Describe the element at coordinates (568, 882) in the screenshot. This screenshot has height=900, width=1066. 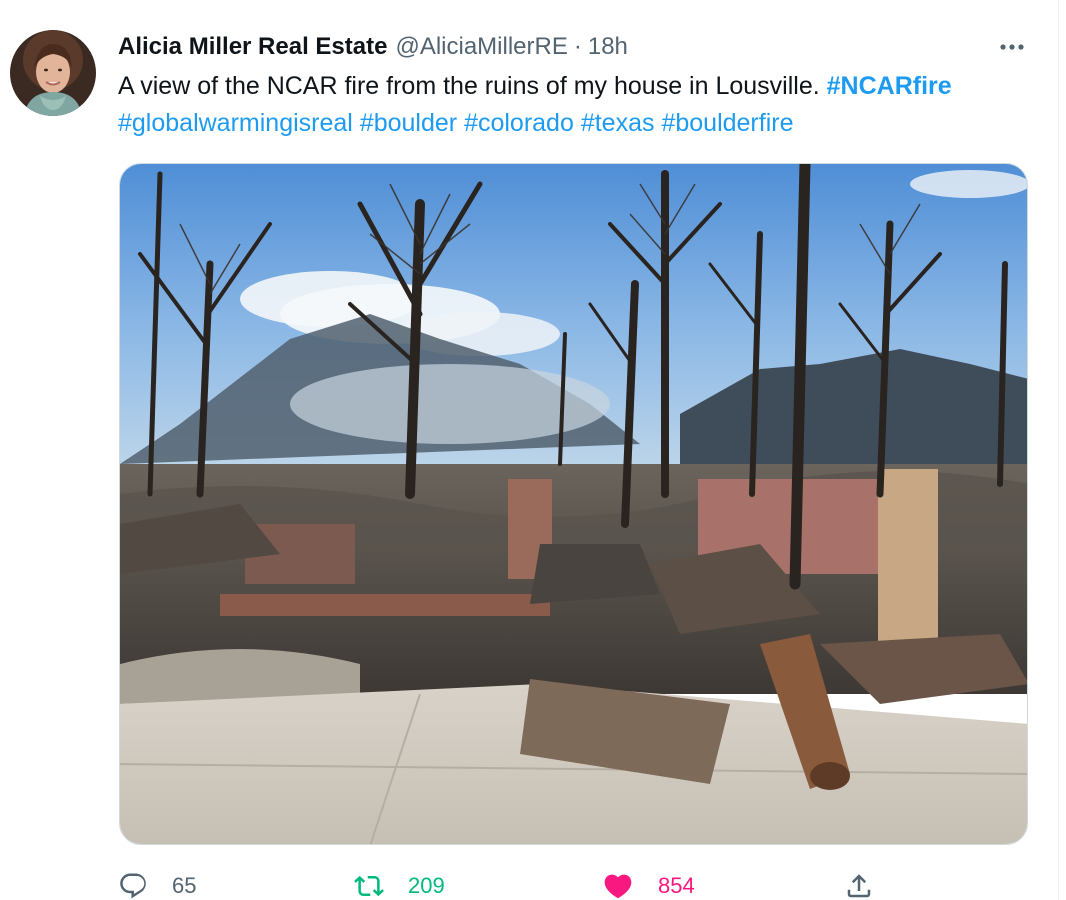
I see `tweet-actions: 65 209 854` at that location.